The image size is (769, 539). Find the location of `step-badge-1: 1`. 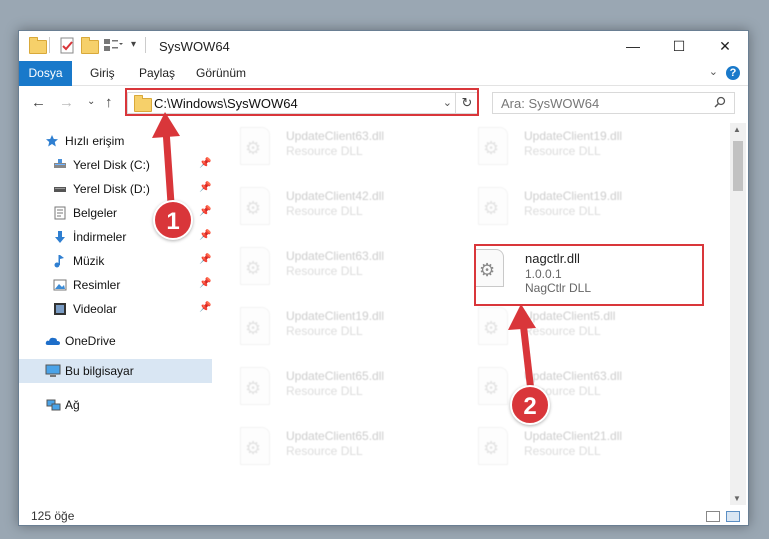

step-badge-1: 1 is located at coordinates (173, 220).